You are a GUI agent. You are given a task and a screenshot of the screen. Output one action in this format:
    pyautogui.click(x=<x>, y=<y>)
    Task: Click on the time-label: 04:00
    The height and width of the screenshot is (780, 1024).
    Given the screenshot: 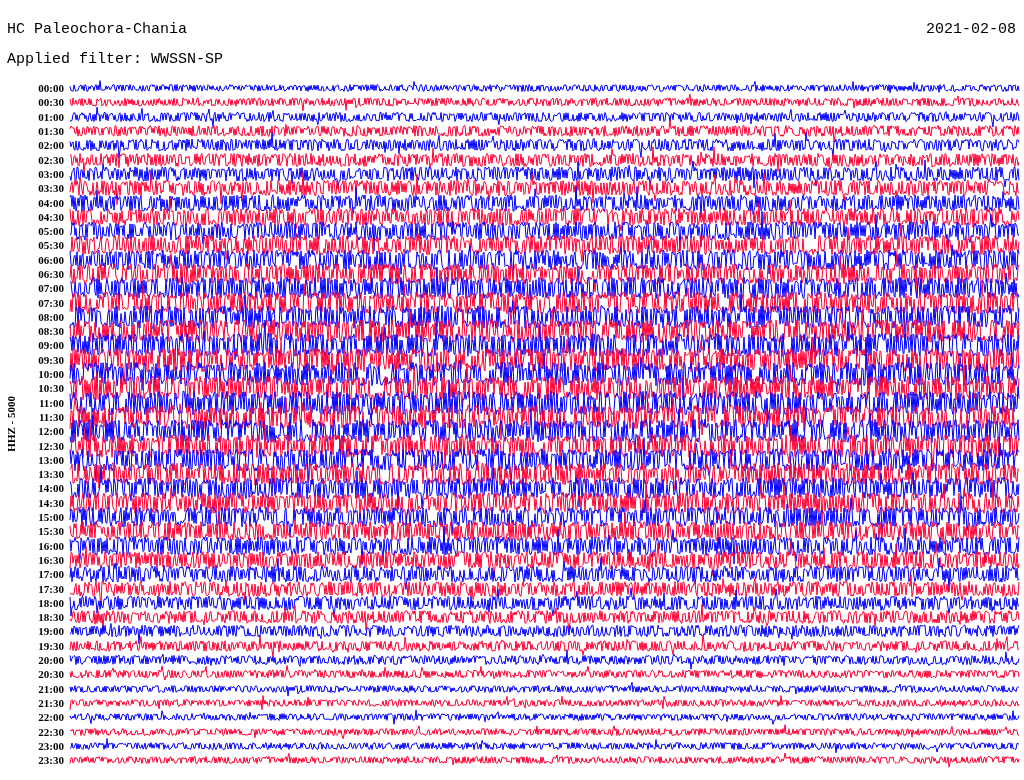 What is the action you would take?
    pyautogui.click(x=50, y=202)
    